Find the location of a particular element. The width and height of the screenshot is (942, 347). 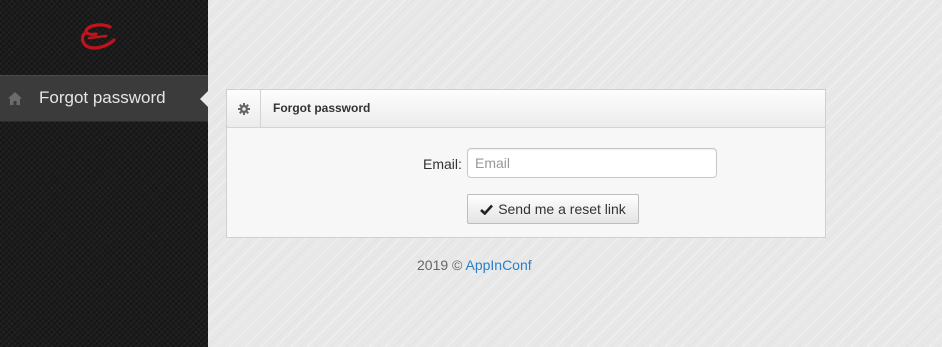

checkmark-icon is located at coordinates (487, 209).